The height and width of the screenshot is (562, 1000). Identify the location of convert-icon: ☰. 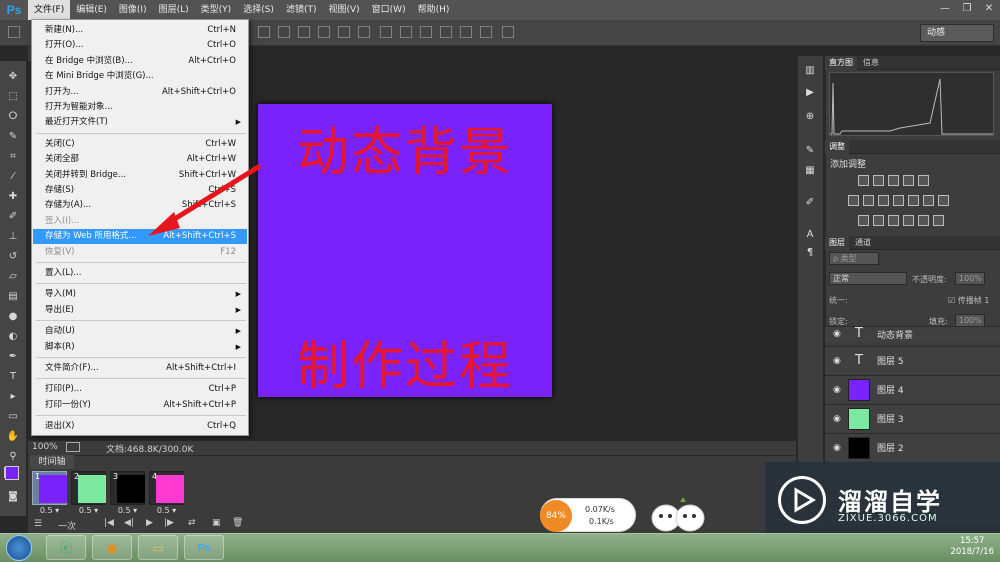
(38, 524).